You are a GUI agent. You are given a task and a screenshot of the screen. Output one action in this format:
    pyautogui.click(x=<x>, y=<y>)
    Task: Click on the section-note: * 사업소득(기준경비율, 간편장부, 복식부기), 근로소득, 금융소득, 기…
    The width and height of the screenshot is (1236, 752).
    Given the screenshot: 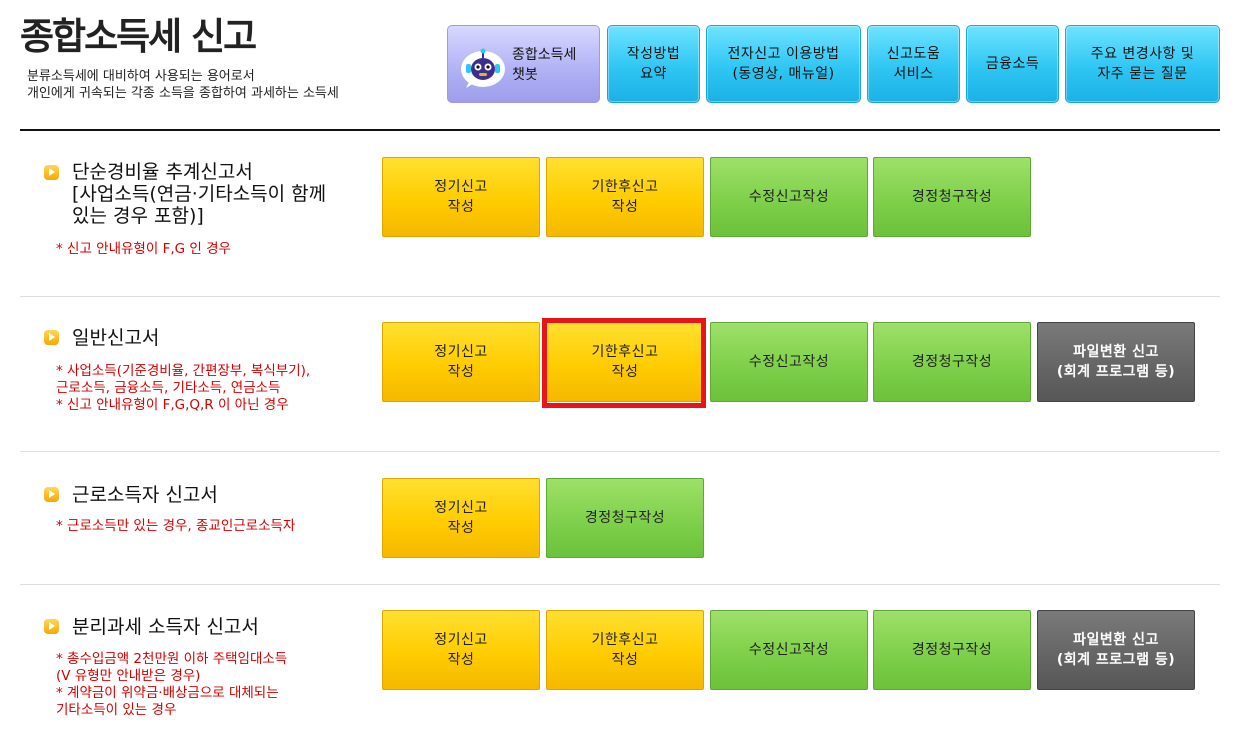 What is the action you would take?
    pyautogui.click(x=183, y=388)
    